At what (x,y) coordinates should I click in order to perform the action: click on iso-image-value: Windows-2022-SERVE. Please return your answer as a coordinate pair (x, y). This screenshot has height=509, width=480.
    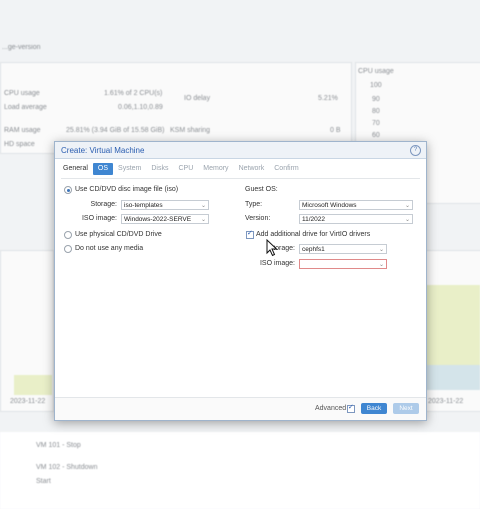
    Looking at the image, I should click on (158, 219).